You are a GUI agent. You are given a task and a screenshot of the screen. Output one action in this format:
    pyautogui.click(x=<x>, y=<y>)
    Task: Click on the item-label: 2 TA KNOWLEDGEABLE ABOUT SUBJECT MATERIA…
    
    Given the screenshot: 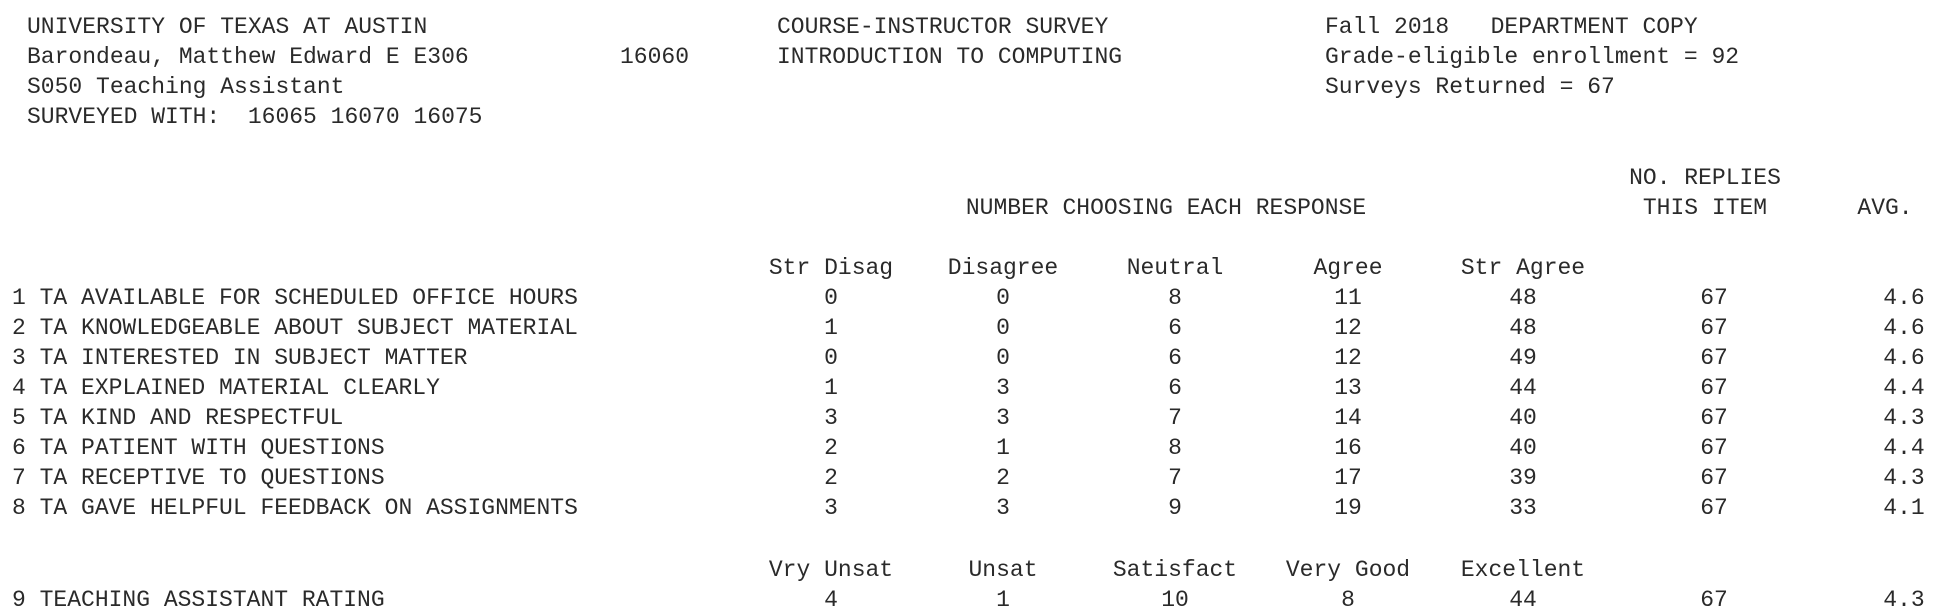 What is the action you would take?
    pyautogui.click(x=295, y=328)
    